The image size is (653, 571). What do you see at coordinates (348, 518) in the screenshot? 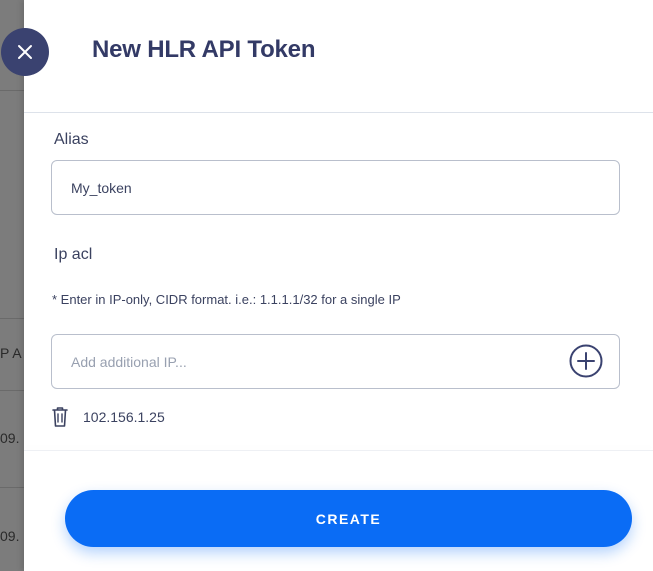
I see `create-button: CREATE` at bounding box center [348, 518].